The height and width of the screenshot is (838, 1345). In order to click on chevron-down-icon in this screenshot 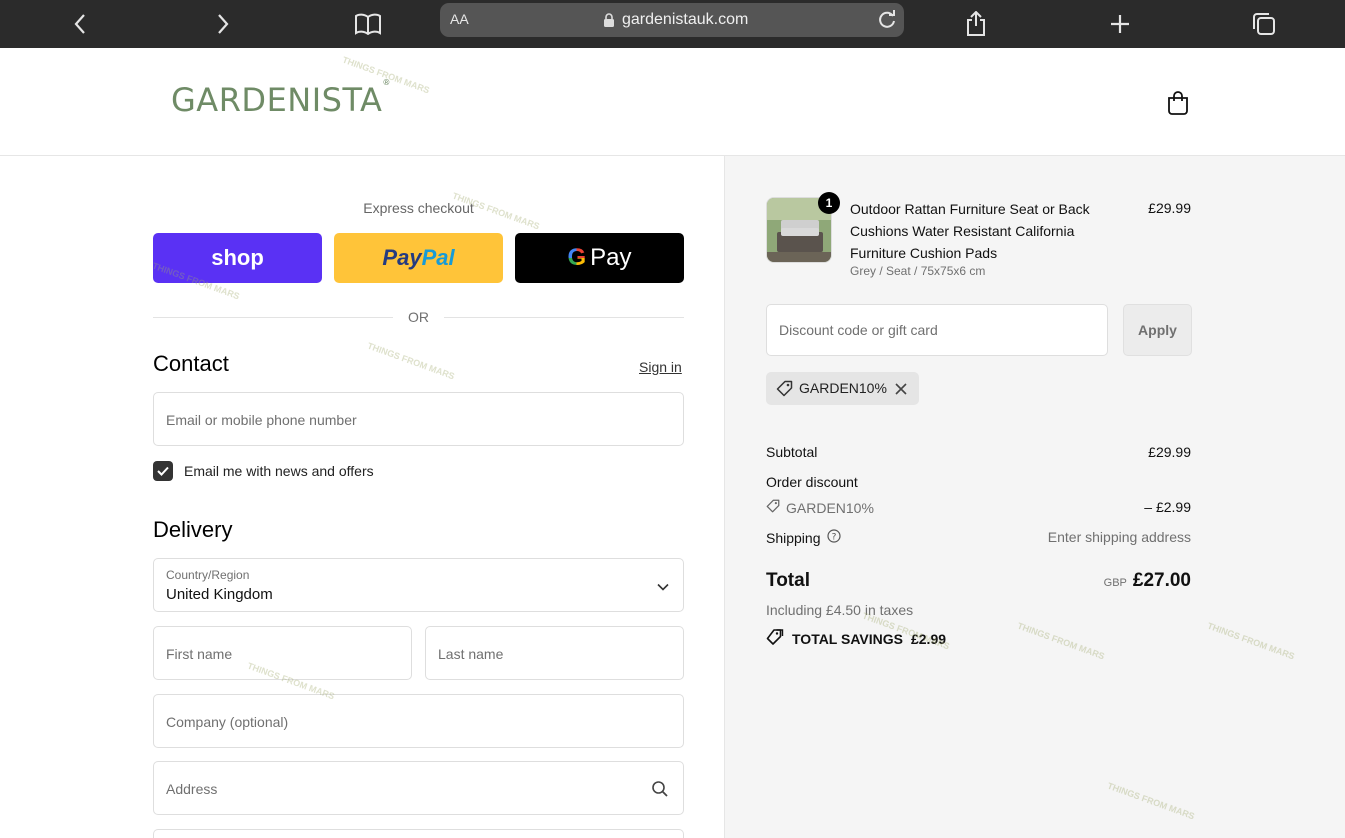, I will do `click(663, 587)`.